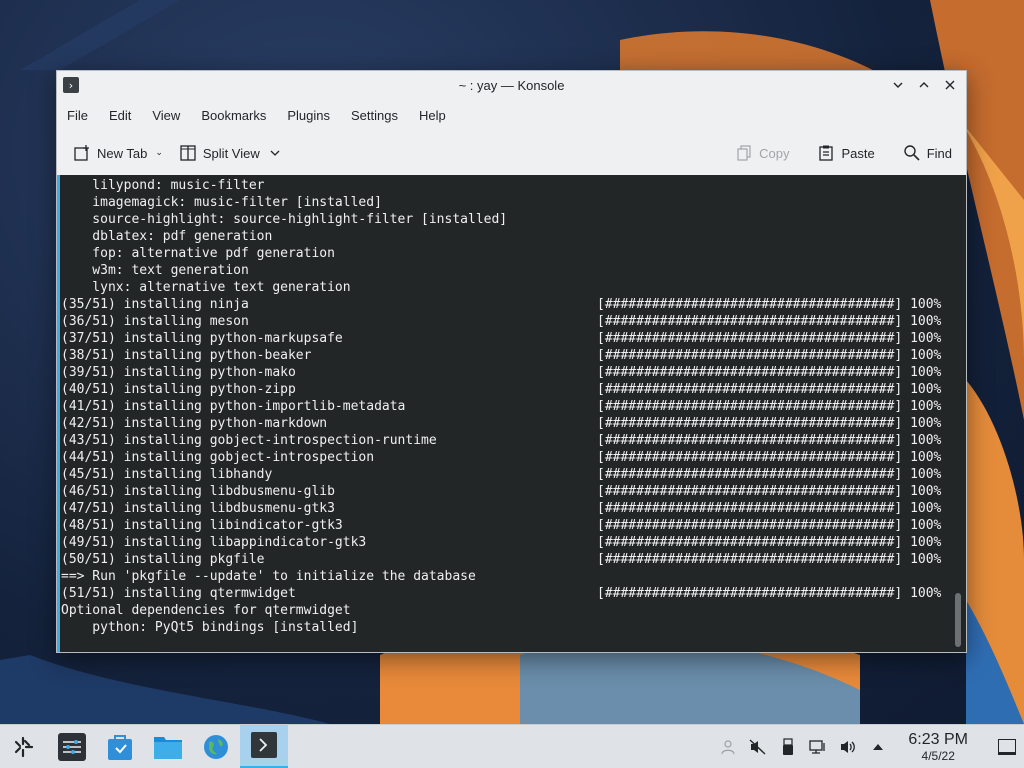 The height and width of the screenshot is (768, 1024). What do you see at coordinates (898, 85) in the screenshot?
I see `minimize-icon` at bounding box center [898, 85].